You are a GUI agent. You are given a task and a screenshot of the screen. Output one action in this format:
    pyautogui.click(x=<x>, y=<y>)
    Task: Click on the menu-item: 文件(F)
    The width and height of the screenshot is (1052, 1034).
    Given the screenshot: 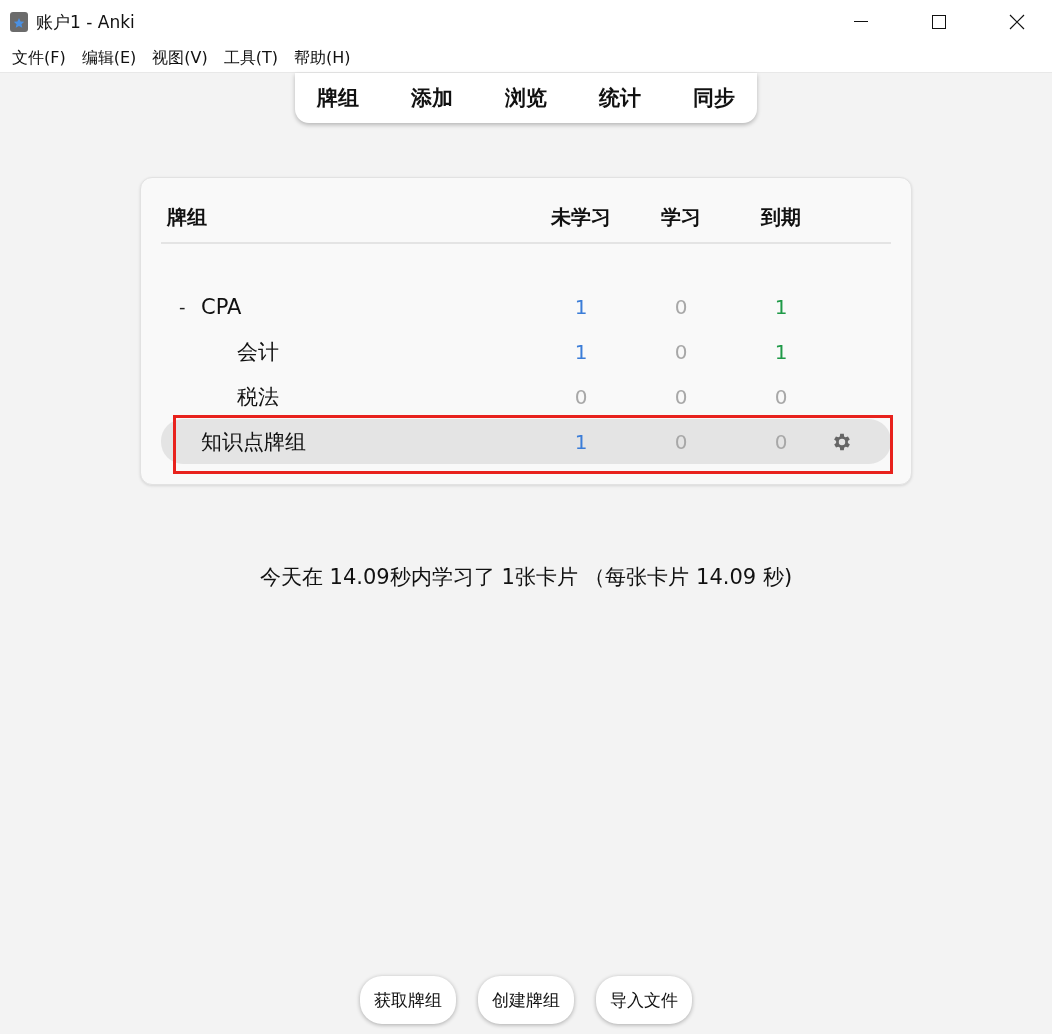 What is the action you would take?
    pyautogui.click(x=39, y=58)
    